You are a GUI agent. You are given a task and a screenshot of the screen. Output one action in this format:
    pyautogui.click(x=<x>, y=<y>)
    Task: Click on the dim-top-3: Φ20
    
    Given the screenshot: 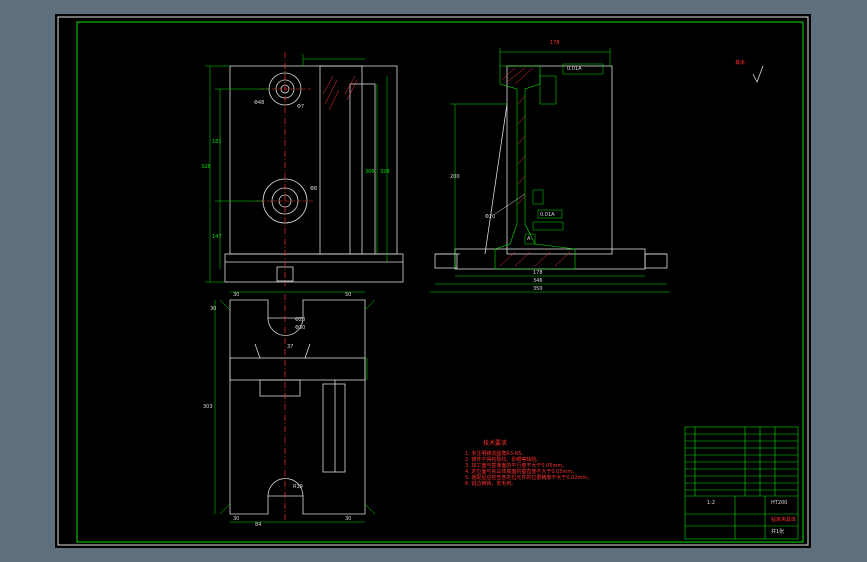 What is the action you would take?
    pyautogui.click(x=300, y=320)
    